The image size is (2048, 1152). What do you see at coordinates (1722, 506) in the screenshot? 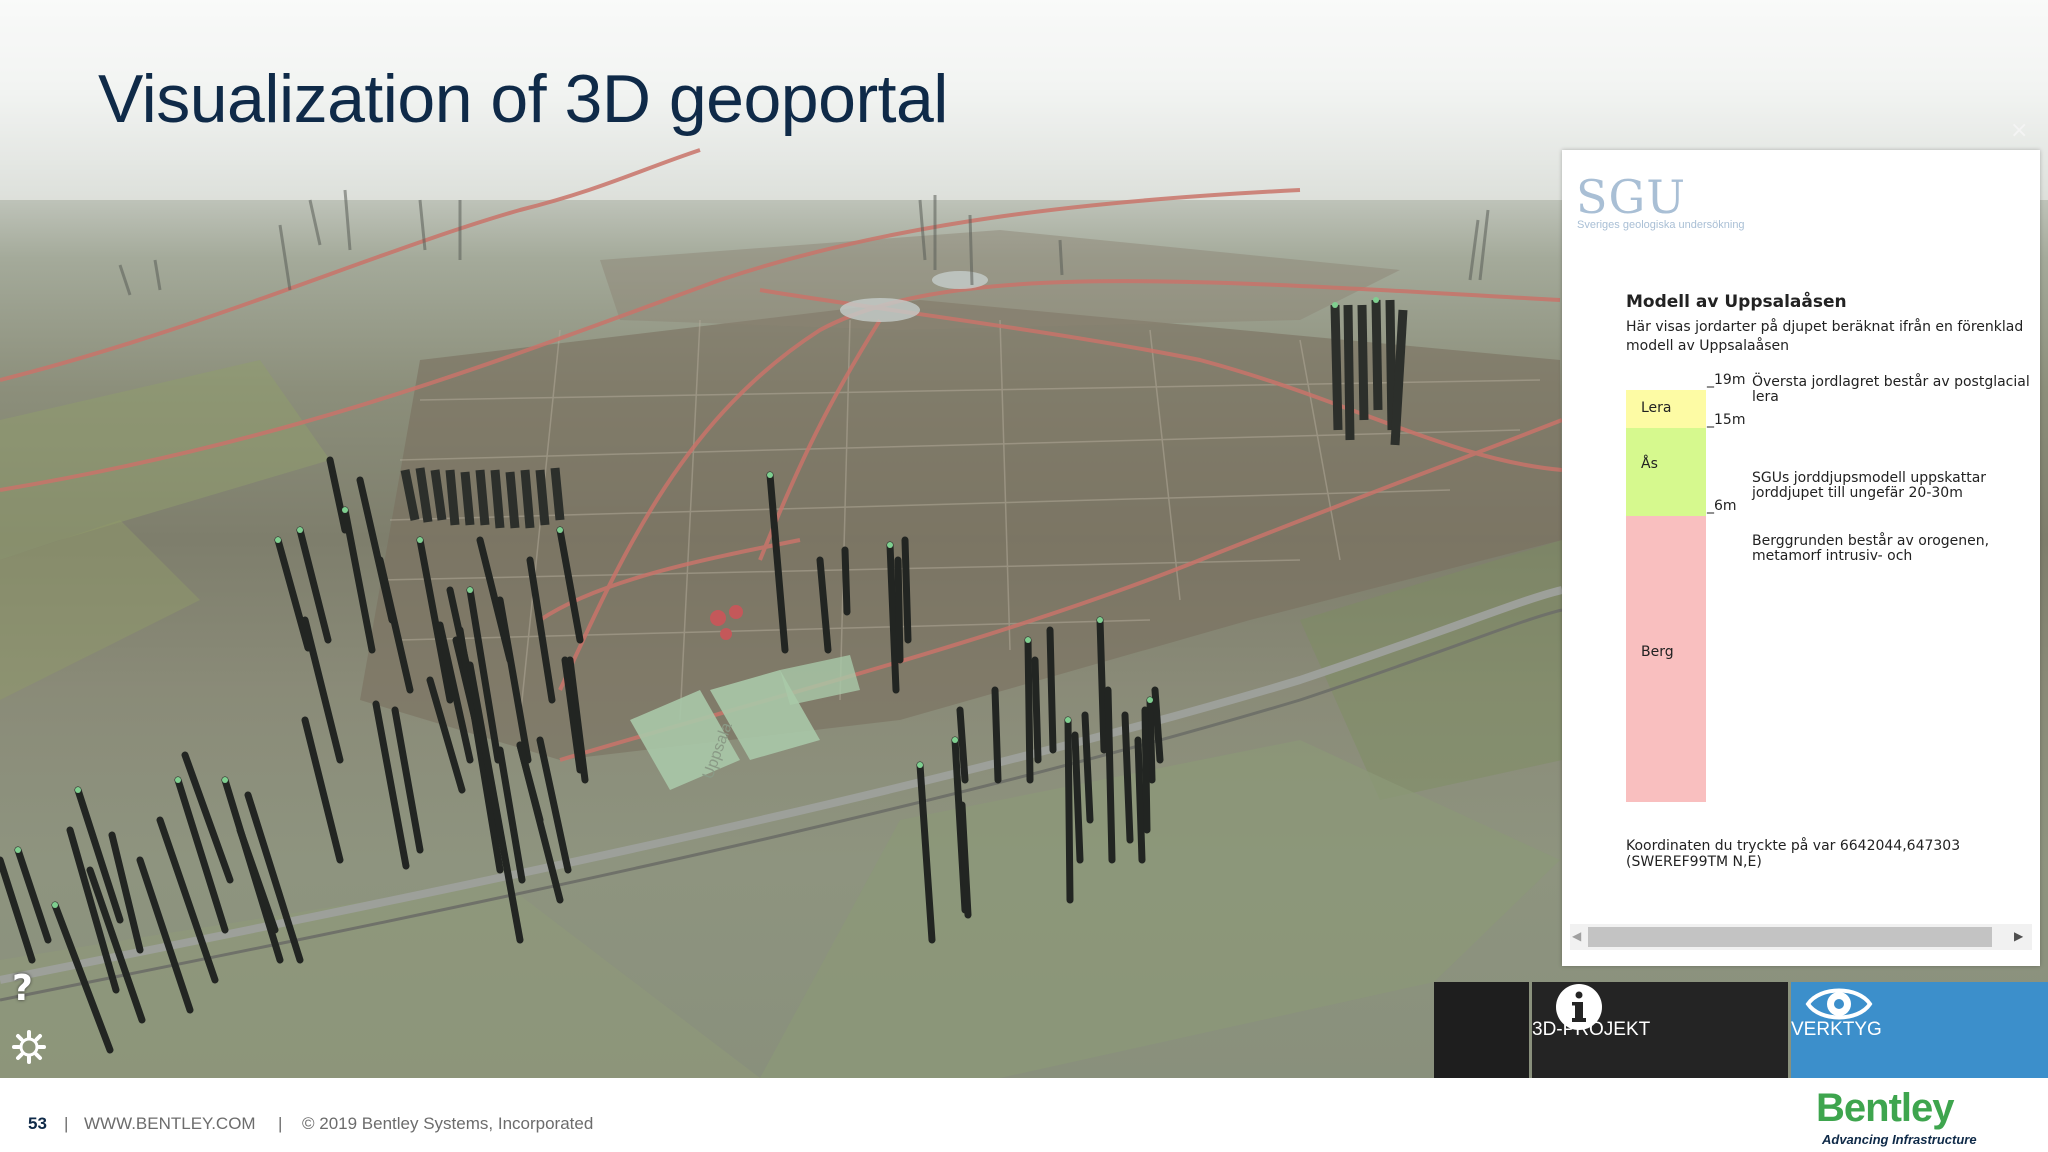
I see `depth-marker: 6m` at bounding box center [1722, 506].